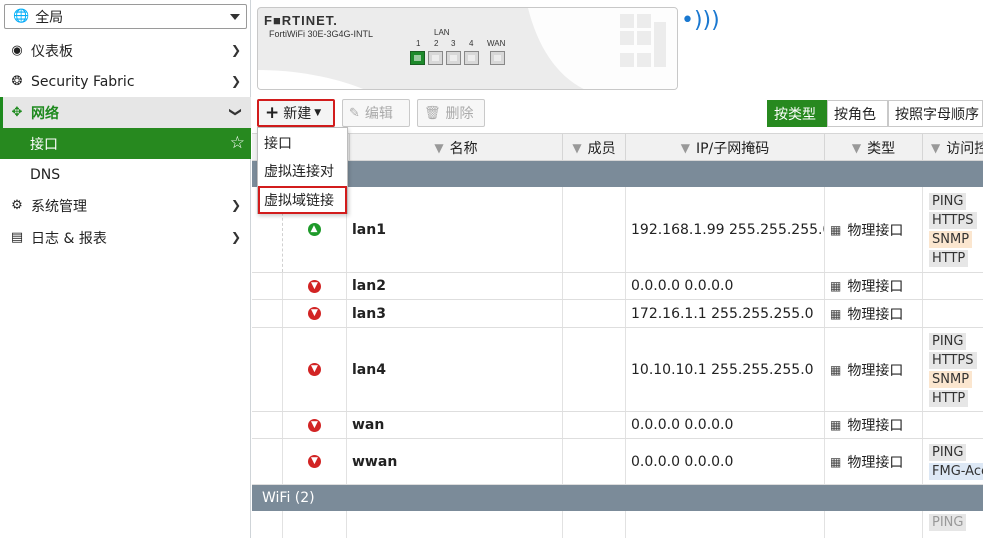 This screenshot has height=538, width=983. I want to click on status-cell: ▼, so click(314, 461).